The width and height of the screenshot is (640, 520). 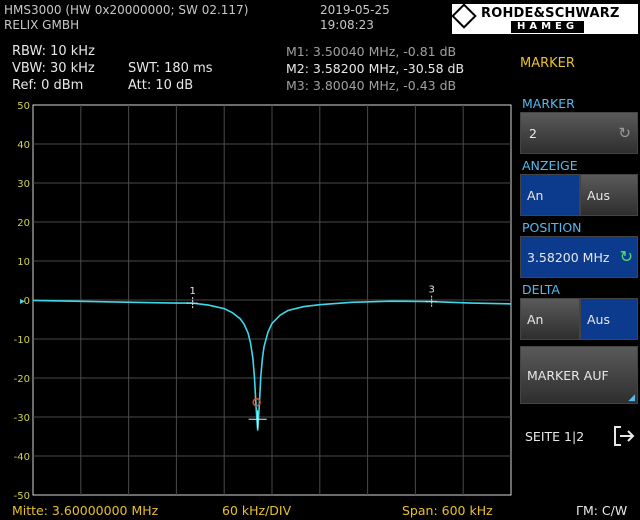 What do you see at coordinates (371, 51) in the screenshot?
I see `marker-1-readout: M1: 3.50040 MHz, -0.81 dB` at bounding box center [371, 51].